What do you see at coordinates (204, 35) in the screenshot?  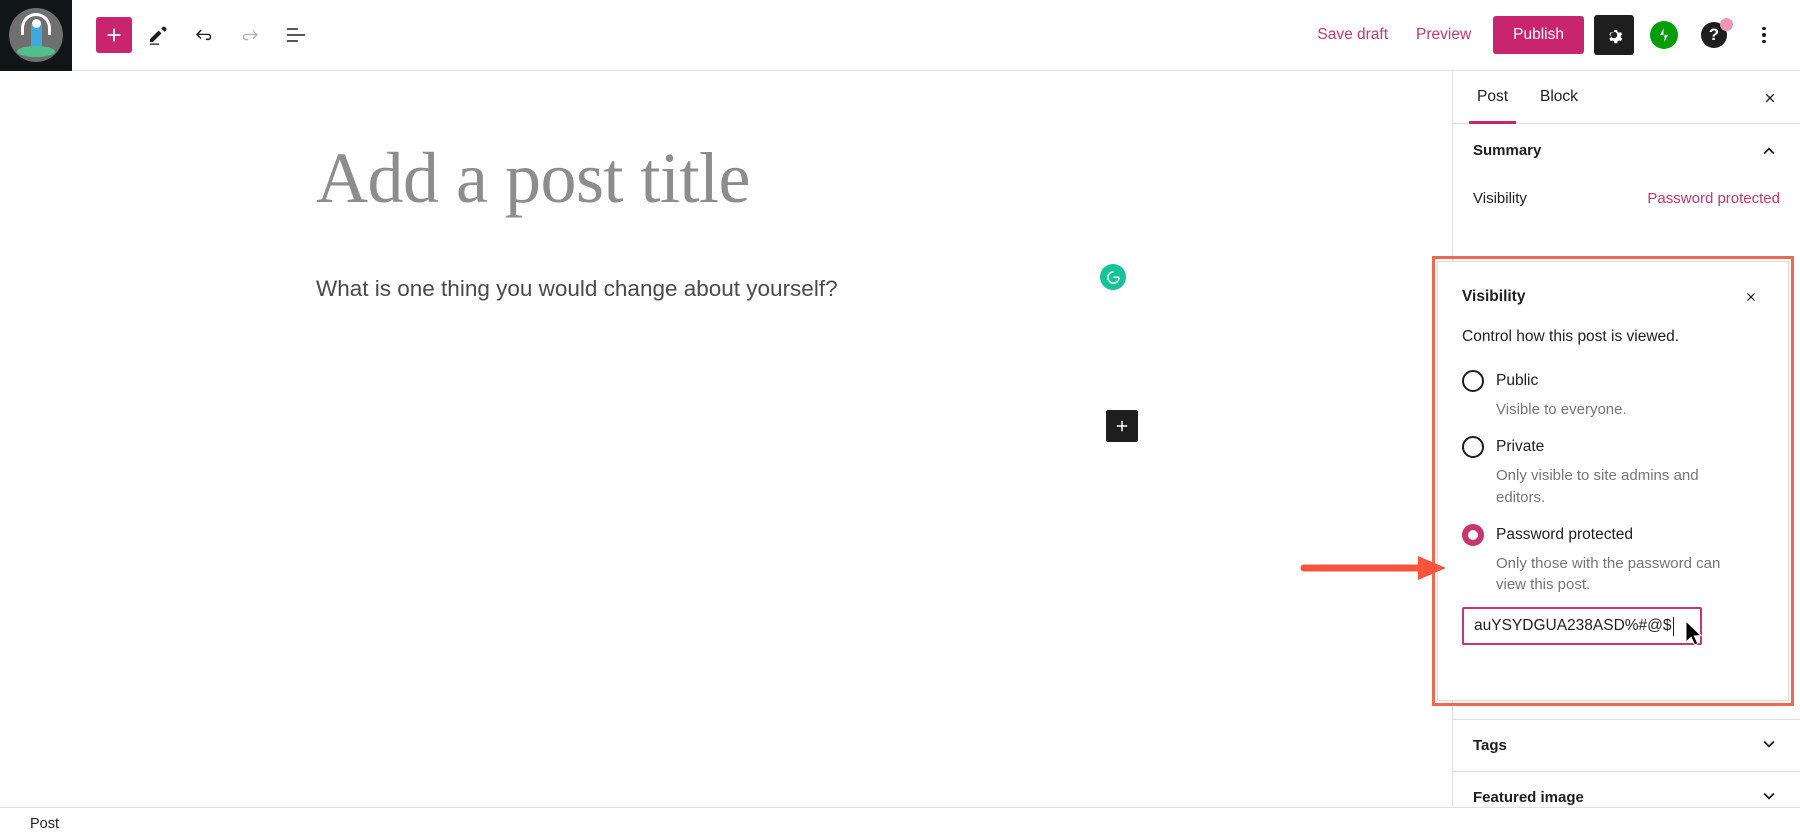 I see `undo-button` at bounding box center [204, 35].